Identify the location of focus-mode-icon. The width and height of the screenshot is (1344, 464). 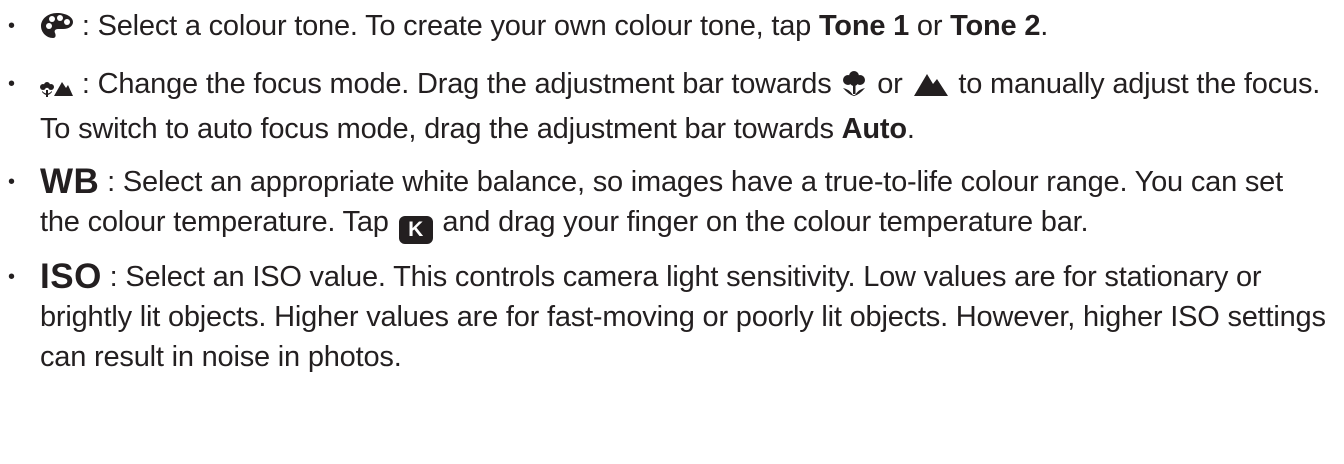
(57, 89).